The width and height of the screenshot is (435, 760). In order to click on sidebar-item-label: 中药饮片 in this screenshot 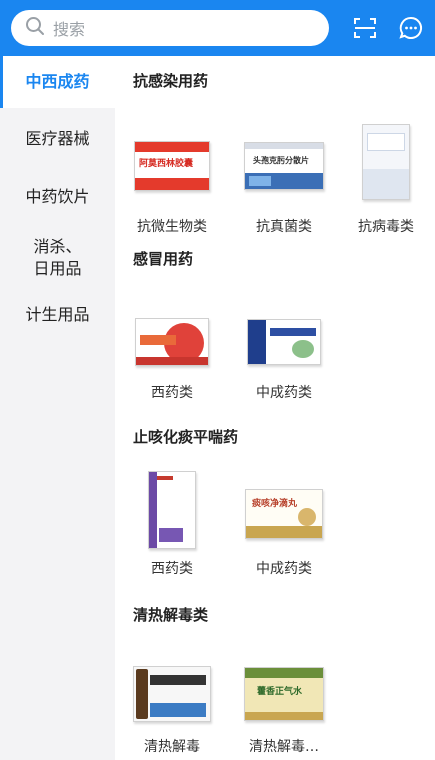, I will do `click(57, 196)`.